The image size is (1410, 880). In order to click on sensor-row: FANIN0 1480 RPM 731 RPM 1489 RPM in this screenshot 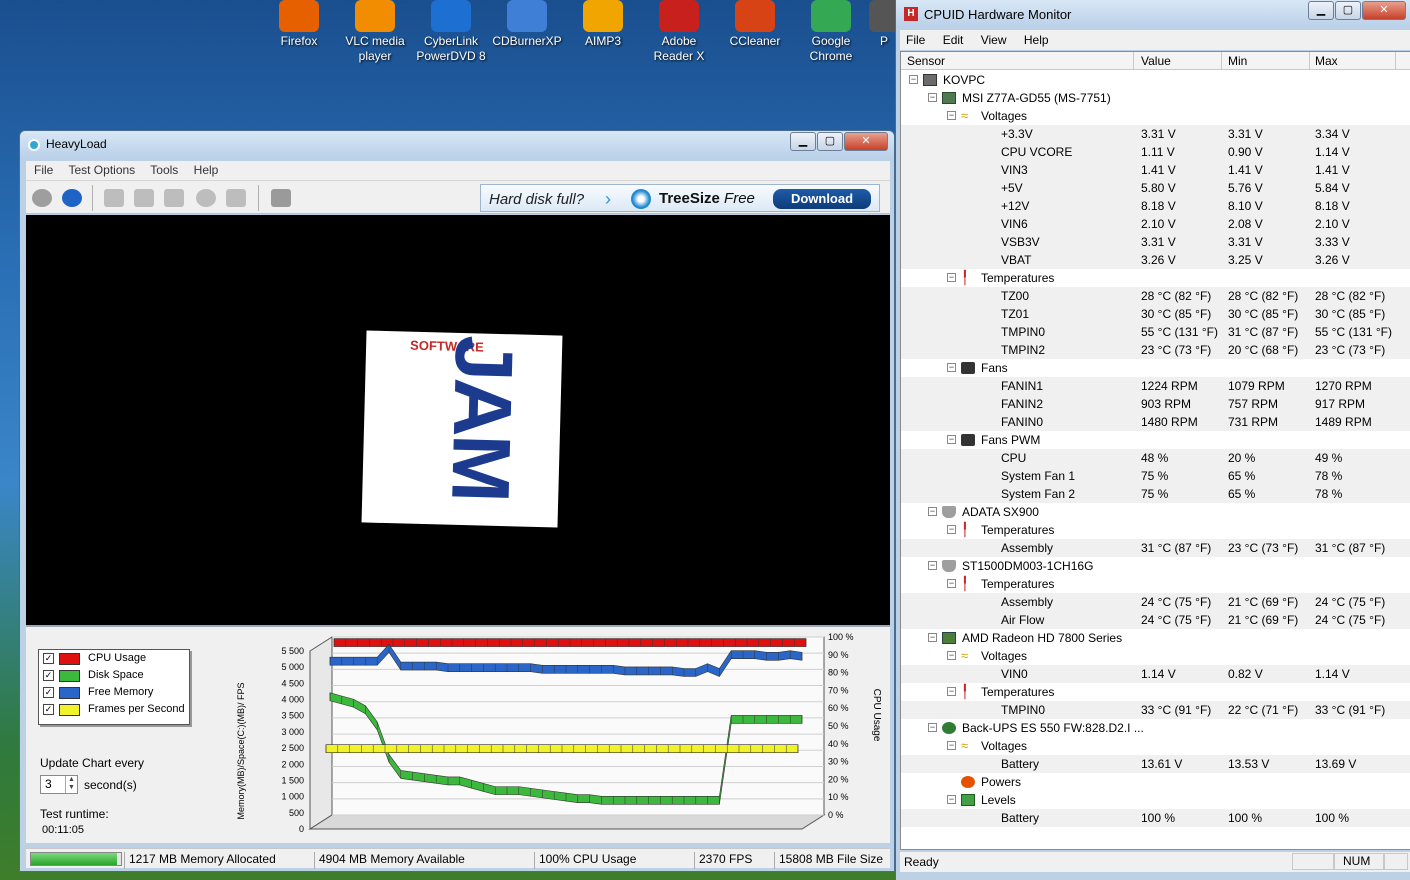, I will do `click(1155, 422)`.